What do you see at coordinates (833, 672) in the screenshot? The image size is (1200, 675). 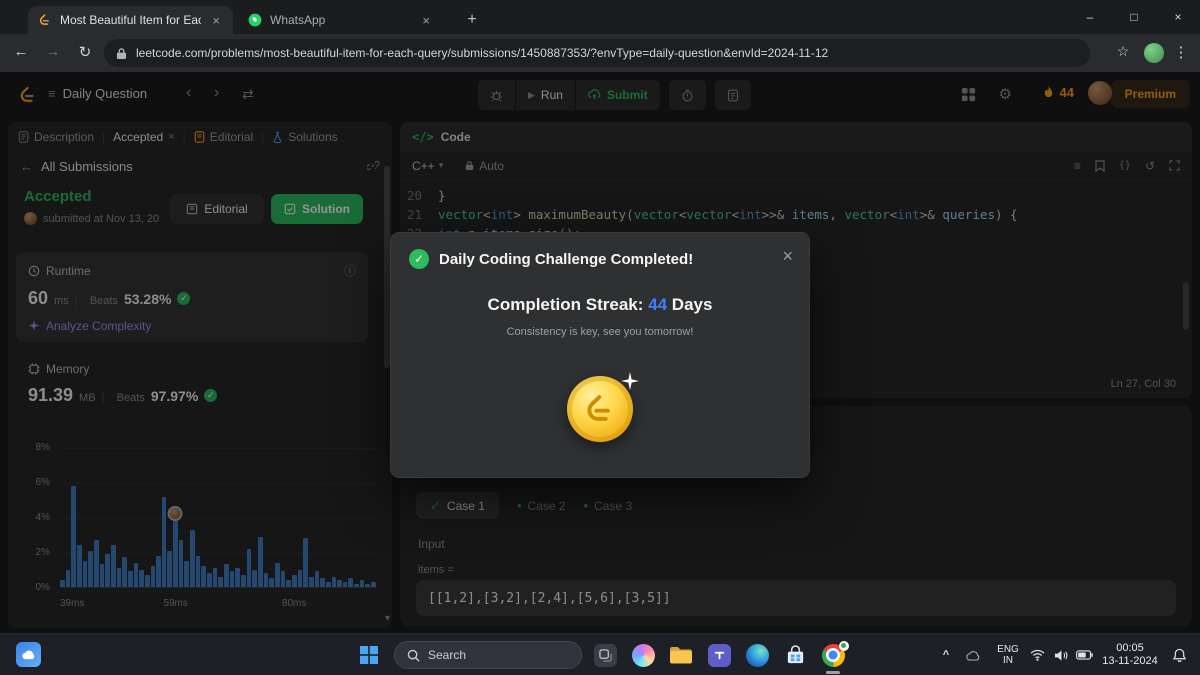 I see `active-app-indicator` at bounding box center [833, 672].